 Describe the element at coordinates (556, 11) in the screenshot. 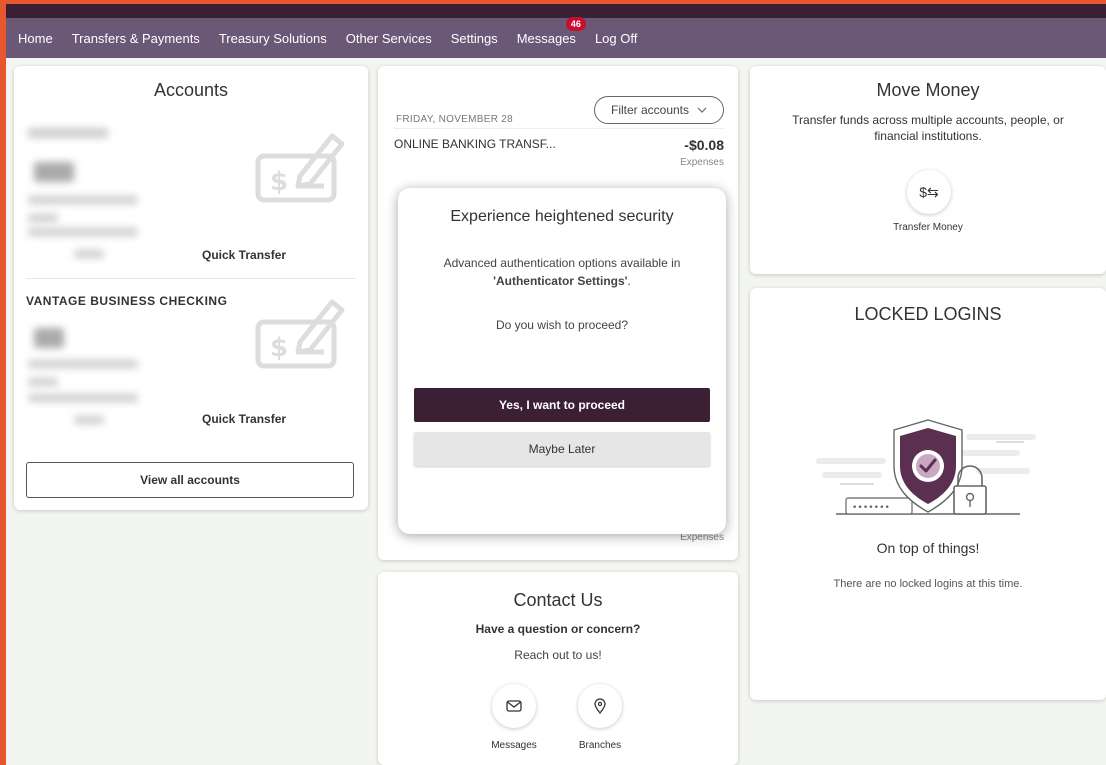

I see `top-strip` at that location.